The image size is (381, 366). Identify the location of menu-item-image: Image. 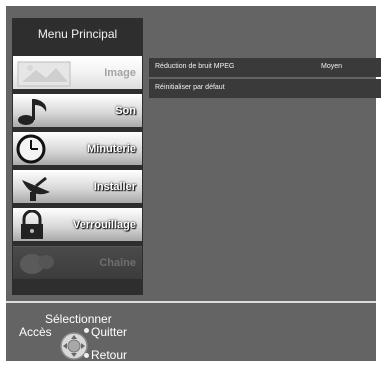
(77, 72).